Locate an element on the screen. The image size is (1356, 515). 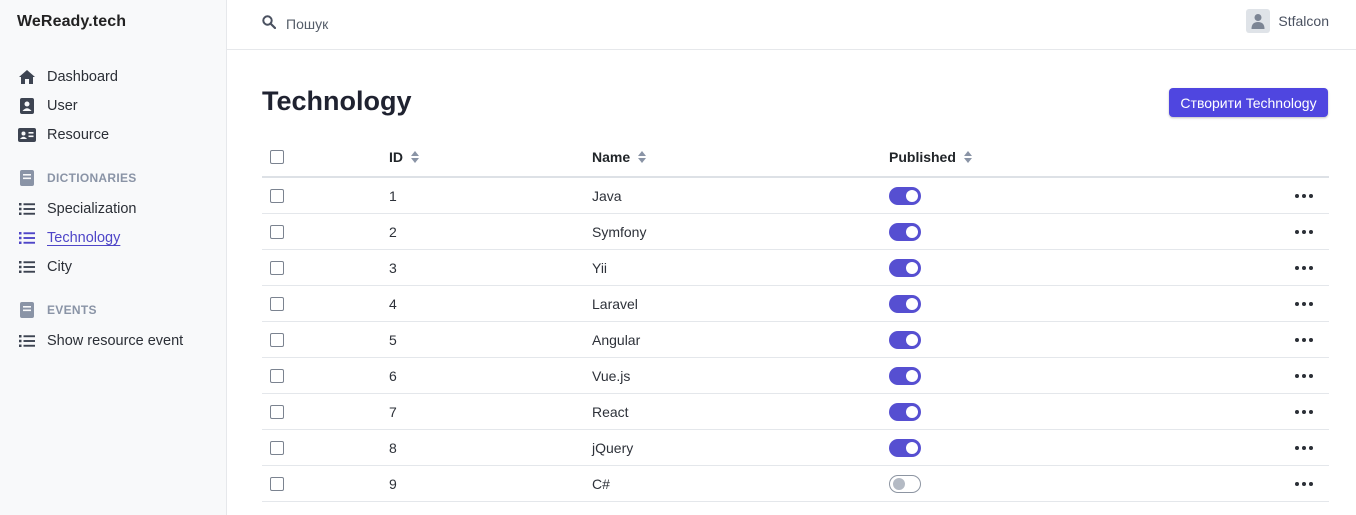
page-title: Technology is located at coordinates (337, 101).